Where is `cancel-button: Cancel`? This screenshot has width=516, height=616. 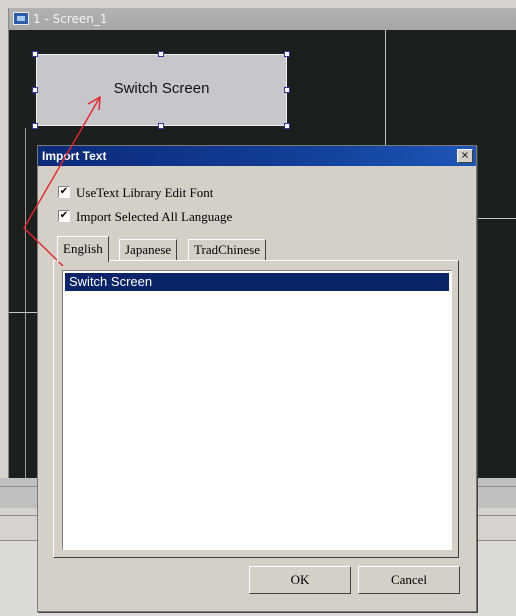 cancel-button: Cancel is located at coordinates (409, 580).